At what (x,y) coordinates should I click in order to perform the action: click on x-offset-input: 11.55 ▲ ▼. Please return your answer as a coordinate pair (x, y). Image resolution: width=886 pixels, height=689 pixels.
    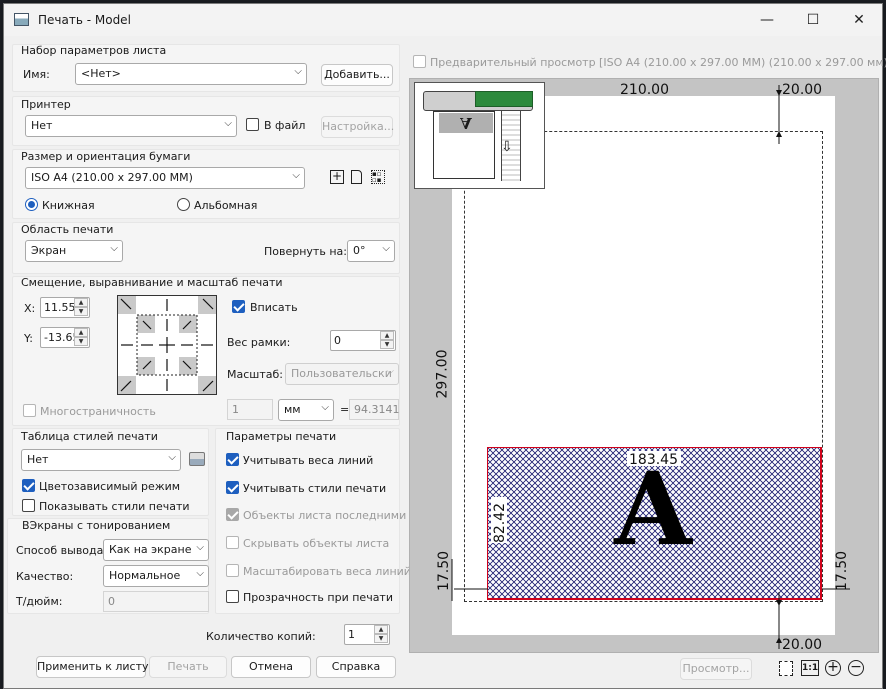
    Looking at the image, I should click on (65, 307).